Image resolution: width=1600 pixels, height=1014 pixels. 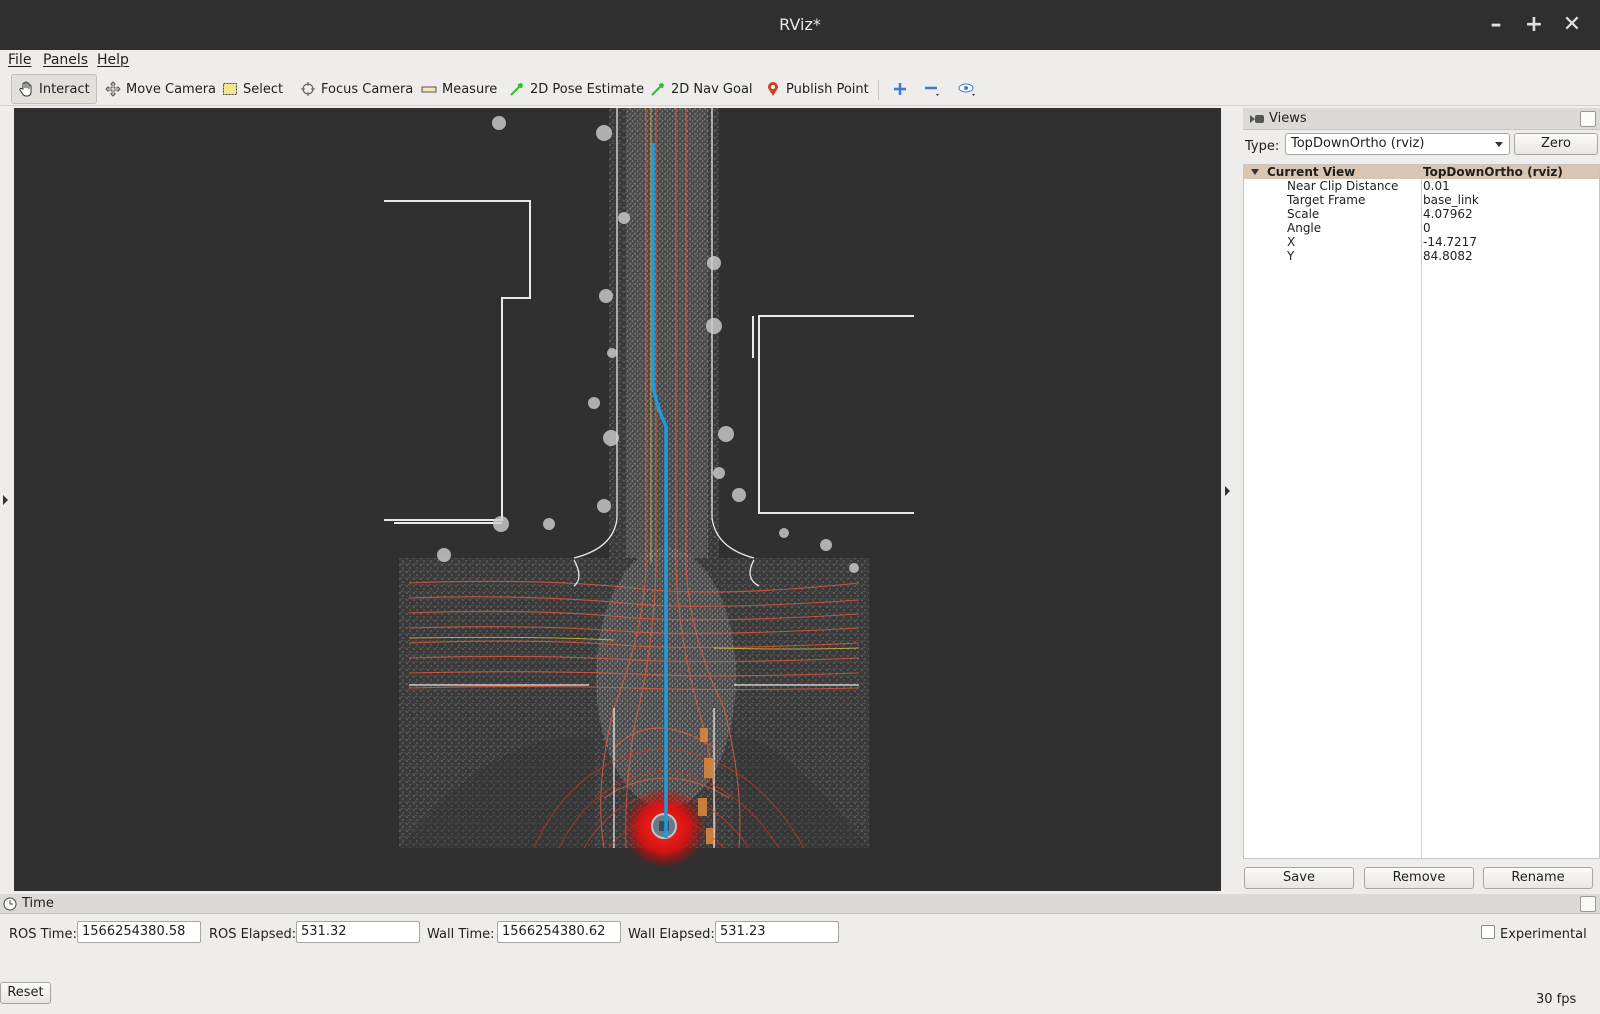 I want to click on pose-estimate-tool-button: 2D Pose Estimate, so click(x=576, y=89).